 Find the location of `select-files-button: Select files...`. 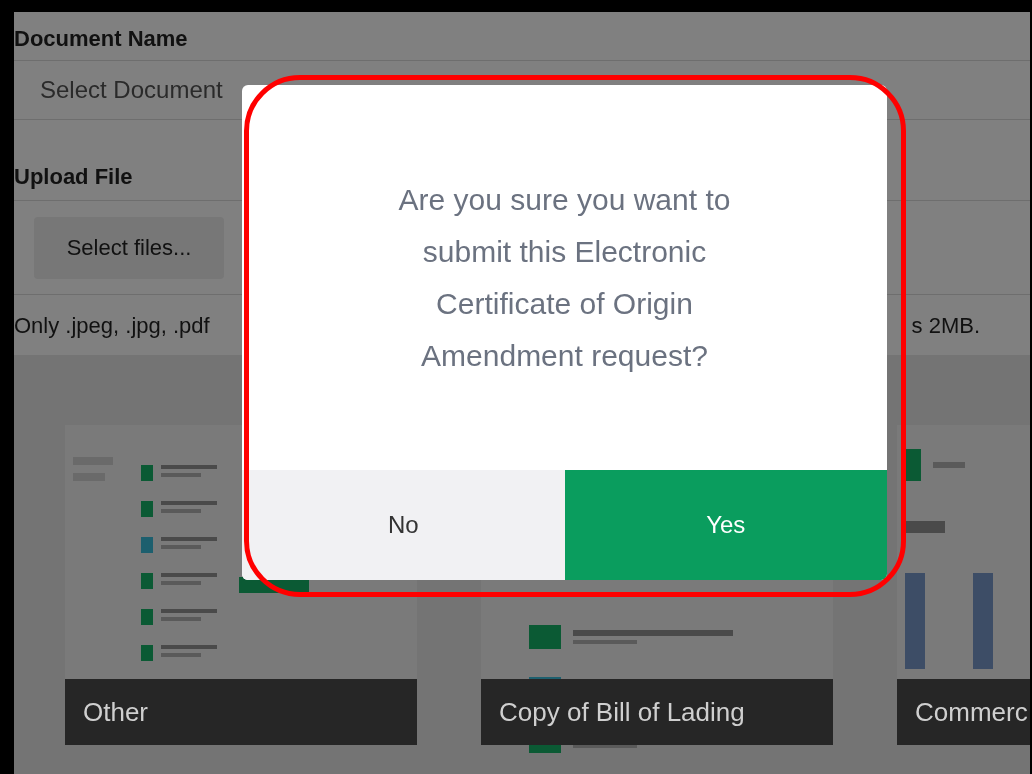

select-files-button: Select files... is located at coordinates (129, 247).